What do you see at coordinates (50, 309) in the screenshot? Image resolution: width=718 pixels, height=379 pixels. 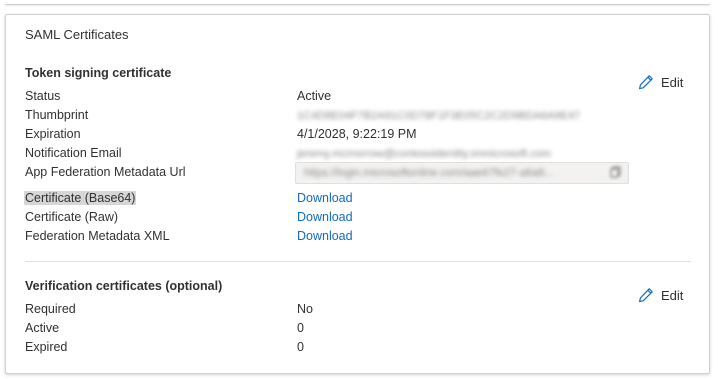 I see `required-label: Required` at bounding box center [50, 309].